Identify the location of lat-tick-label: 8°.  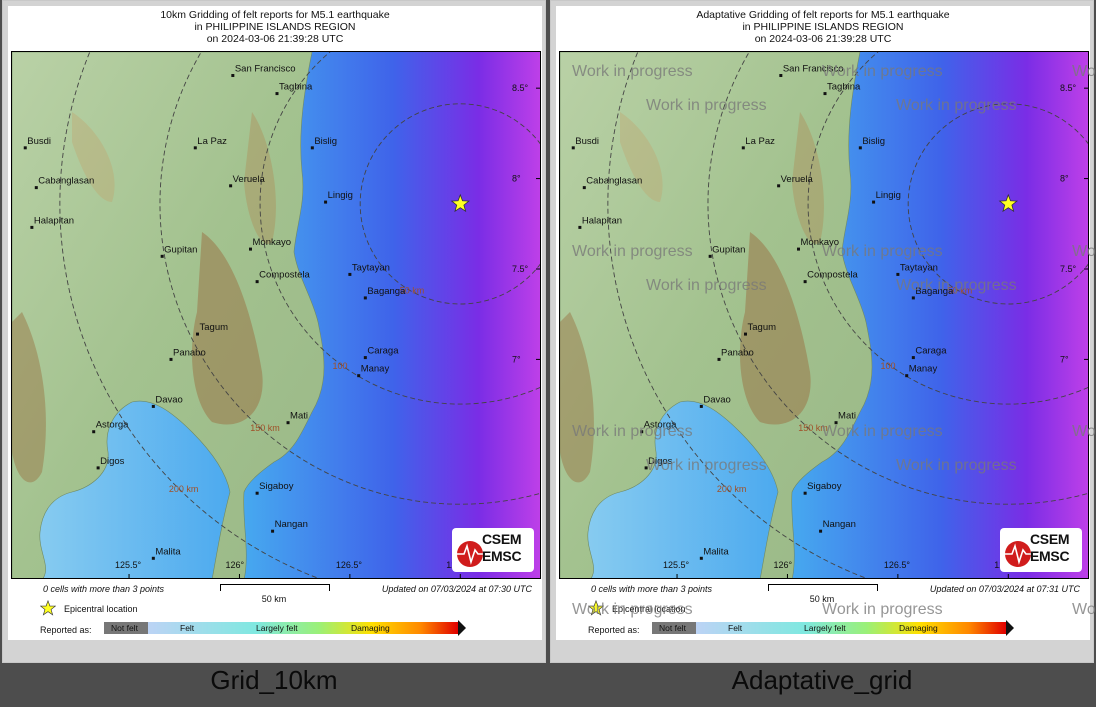
(1064, 179).